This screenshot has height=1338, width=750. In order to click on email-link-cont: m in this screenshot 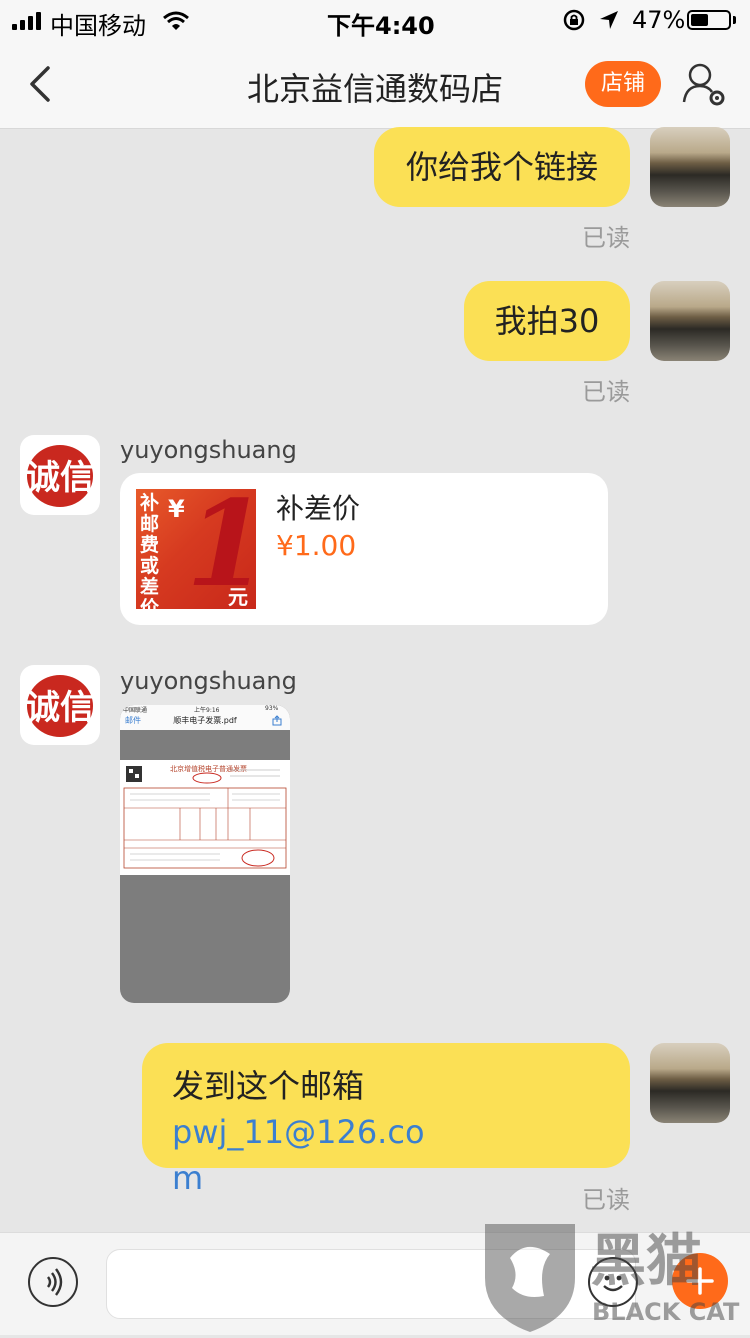, I will do `click(187, 1178)`.